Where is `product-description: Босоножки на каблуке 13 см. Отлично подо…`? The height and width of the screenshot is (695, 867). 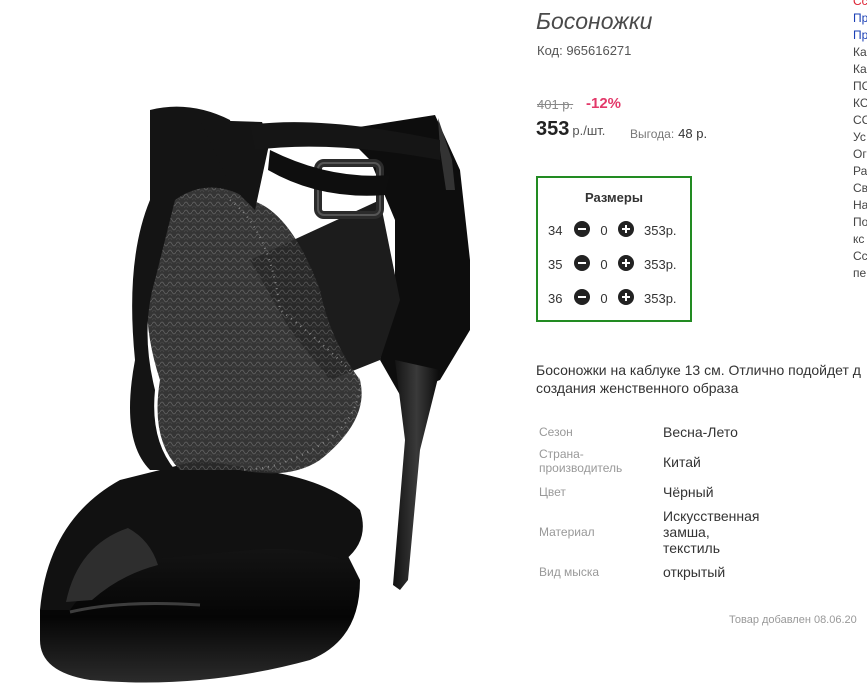 product-description: Босоножки на каблуке 13 см. Отлично подо… is located at coordinates (701, 379).